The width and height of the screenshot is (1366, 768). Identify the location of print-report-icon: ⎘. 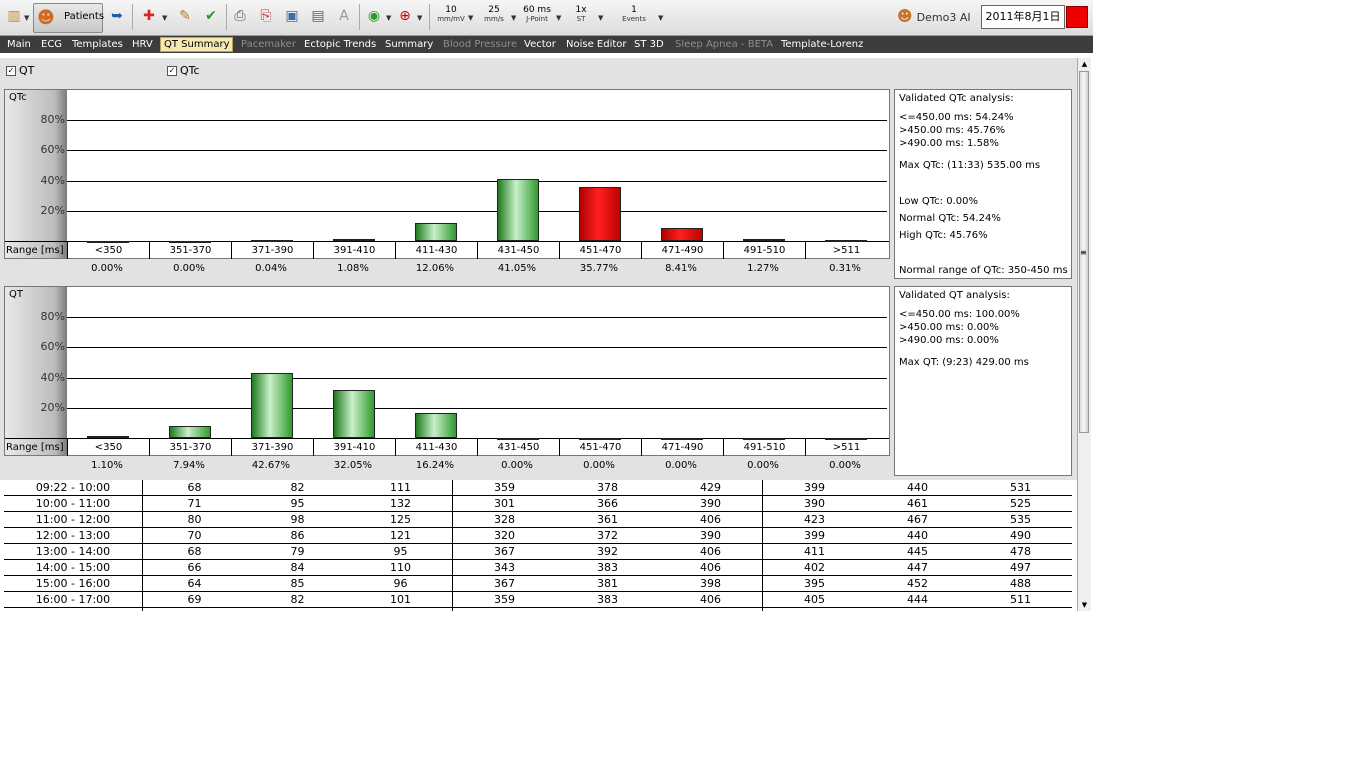
(266, 16).